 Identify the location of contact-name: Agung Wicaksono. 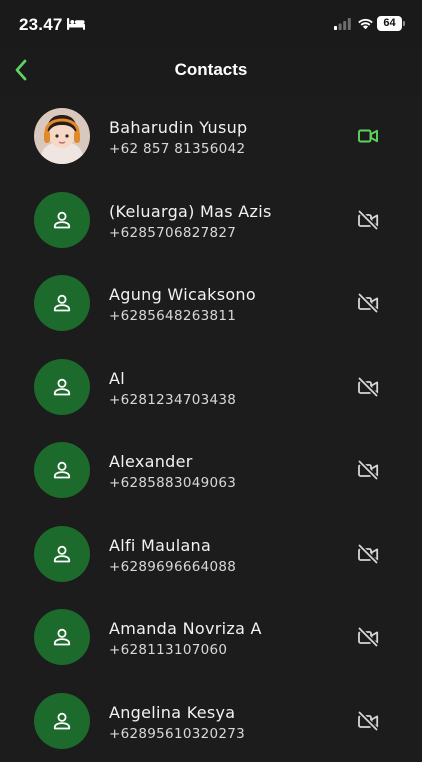
(182, 294).